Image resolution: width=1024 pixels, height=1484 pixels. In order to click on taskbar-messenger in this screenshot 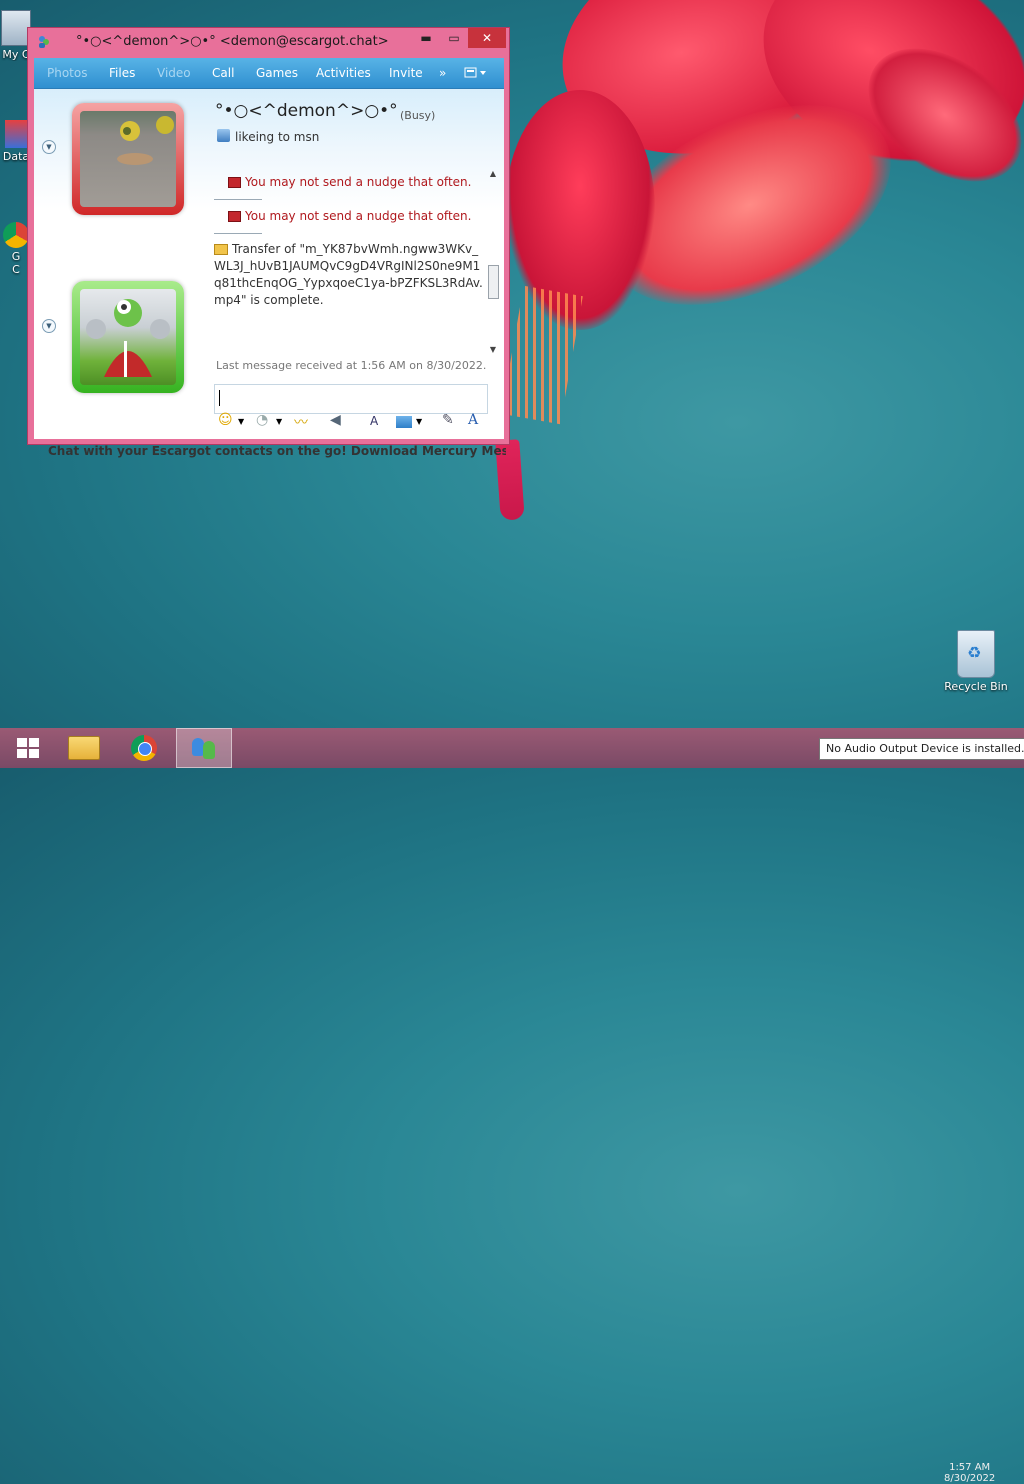, I will do `click(204, 748)`.